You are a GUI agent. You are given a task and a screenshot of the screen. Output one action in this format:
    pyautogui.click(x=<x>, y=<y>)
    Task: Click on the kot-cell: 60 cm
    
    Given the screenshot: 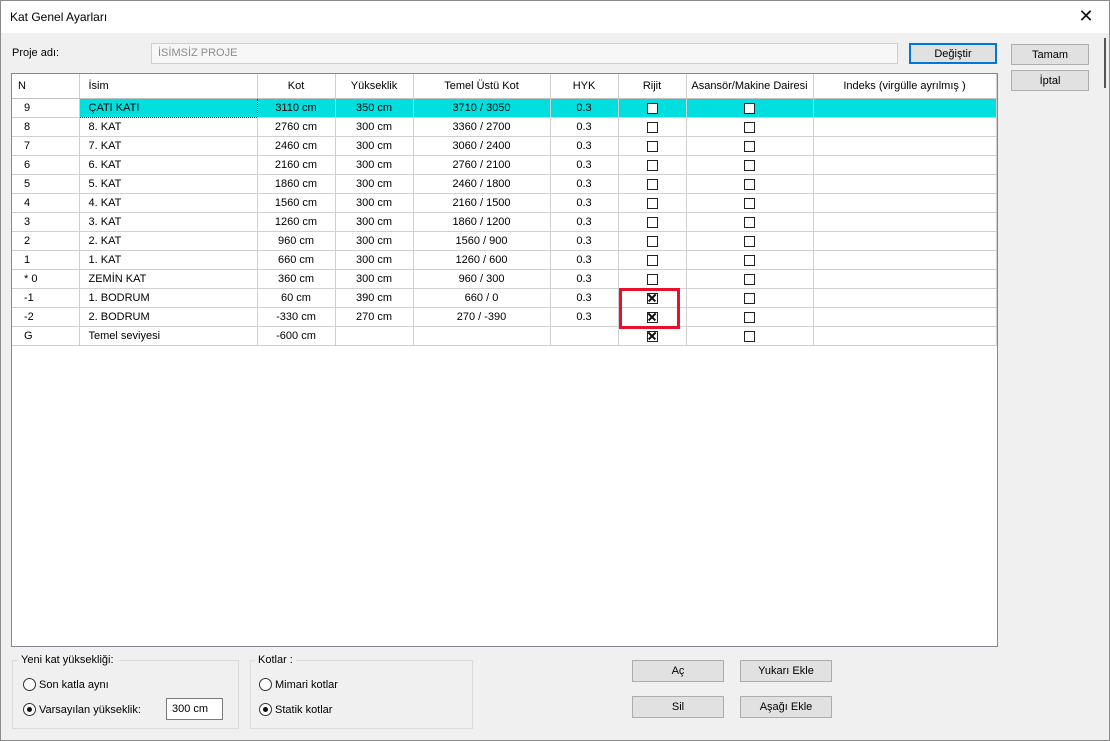 What is the action you would take?
    pyautogui.click(x=296, y=298)
    